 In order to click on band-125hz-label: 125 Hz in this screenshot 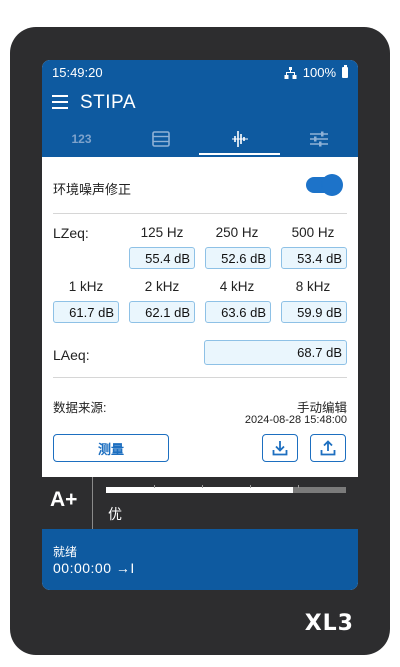, I will do `click(162, 232)`.